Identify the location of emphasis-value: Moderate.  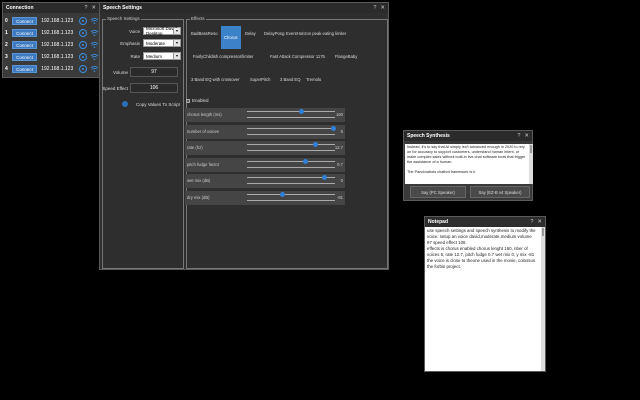
(156, 43).